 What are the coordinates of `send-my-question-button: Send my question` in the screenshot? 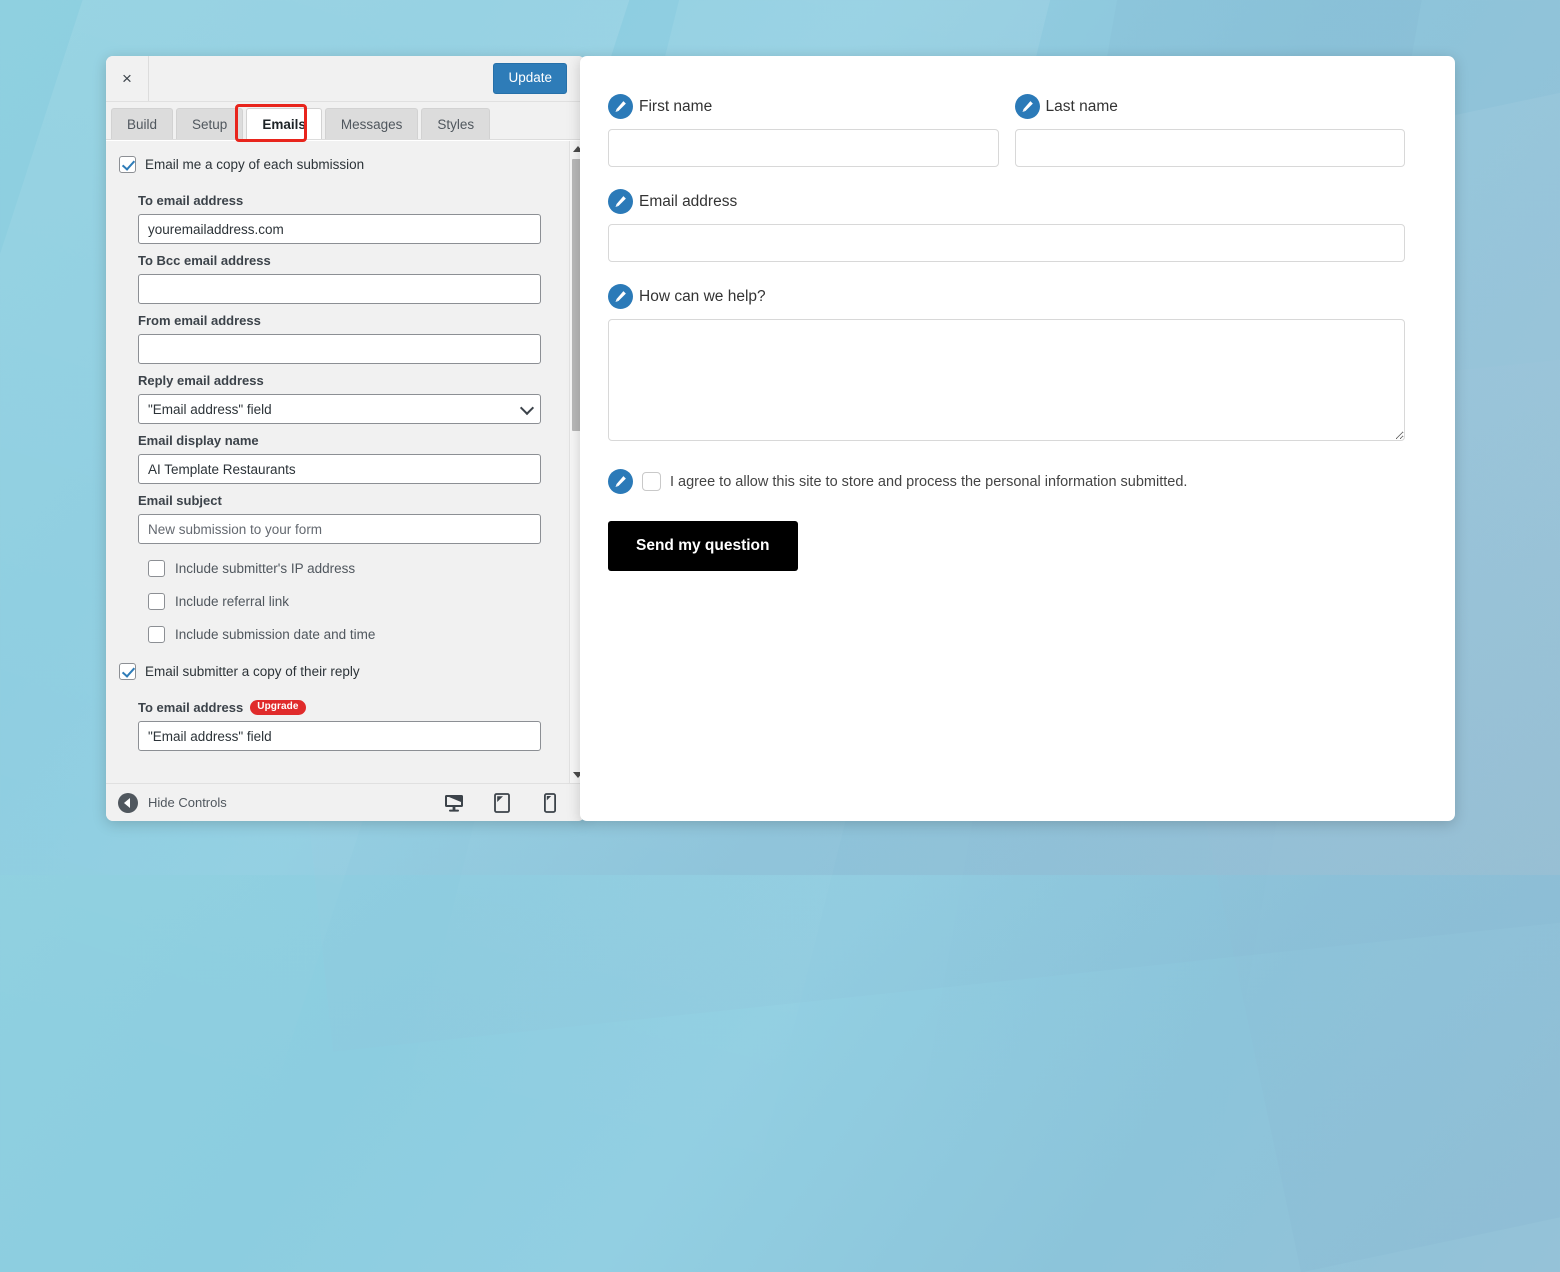 It's located at (703, 546).